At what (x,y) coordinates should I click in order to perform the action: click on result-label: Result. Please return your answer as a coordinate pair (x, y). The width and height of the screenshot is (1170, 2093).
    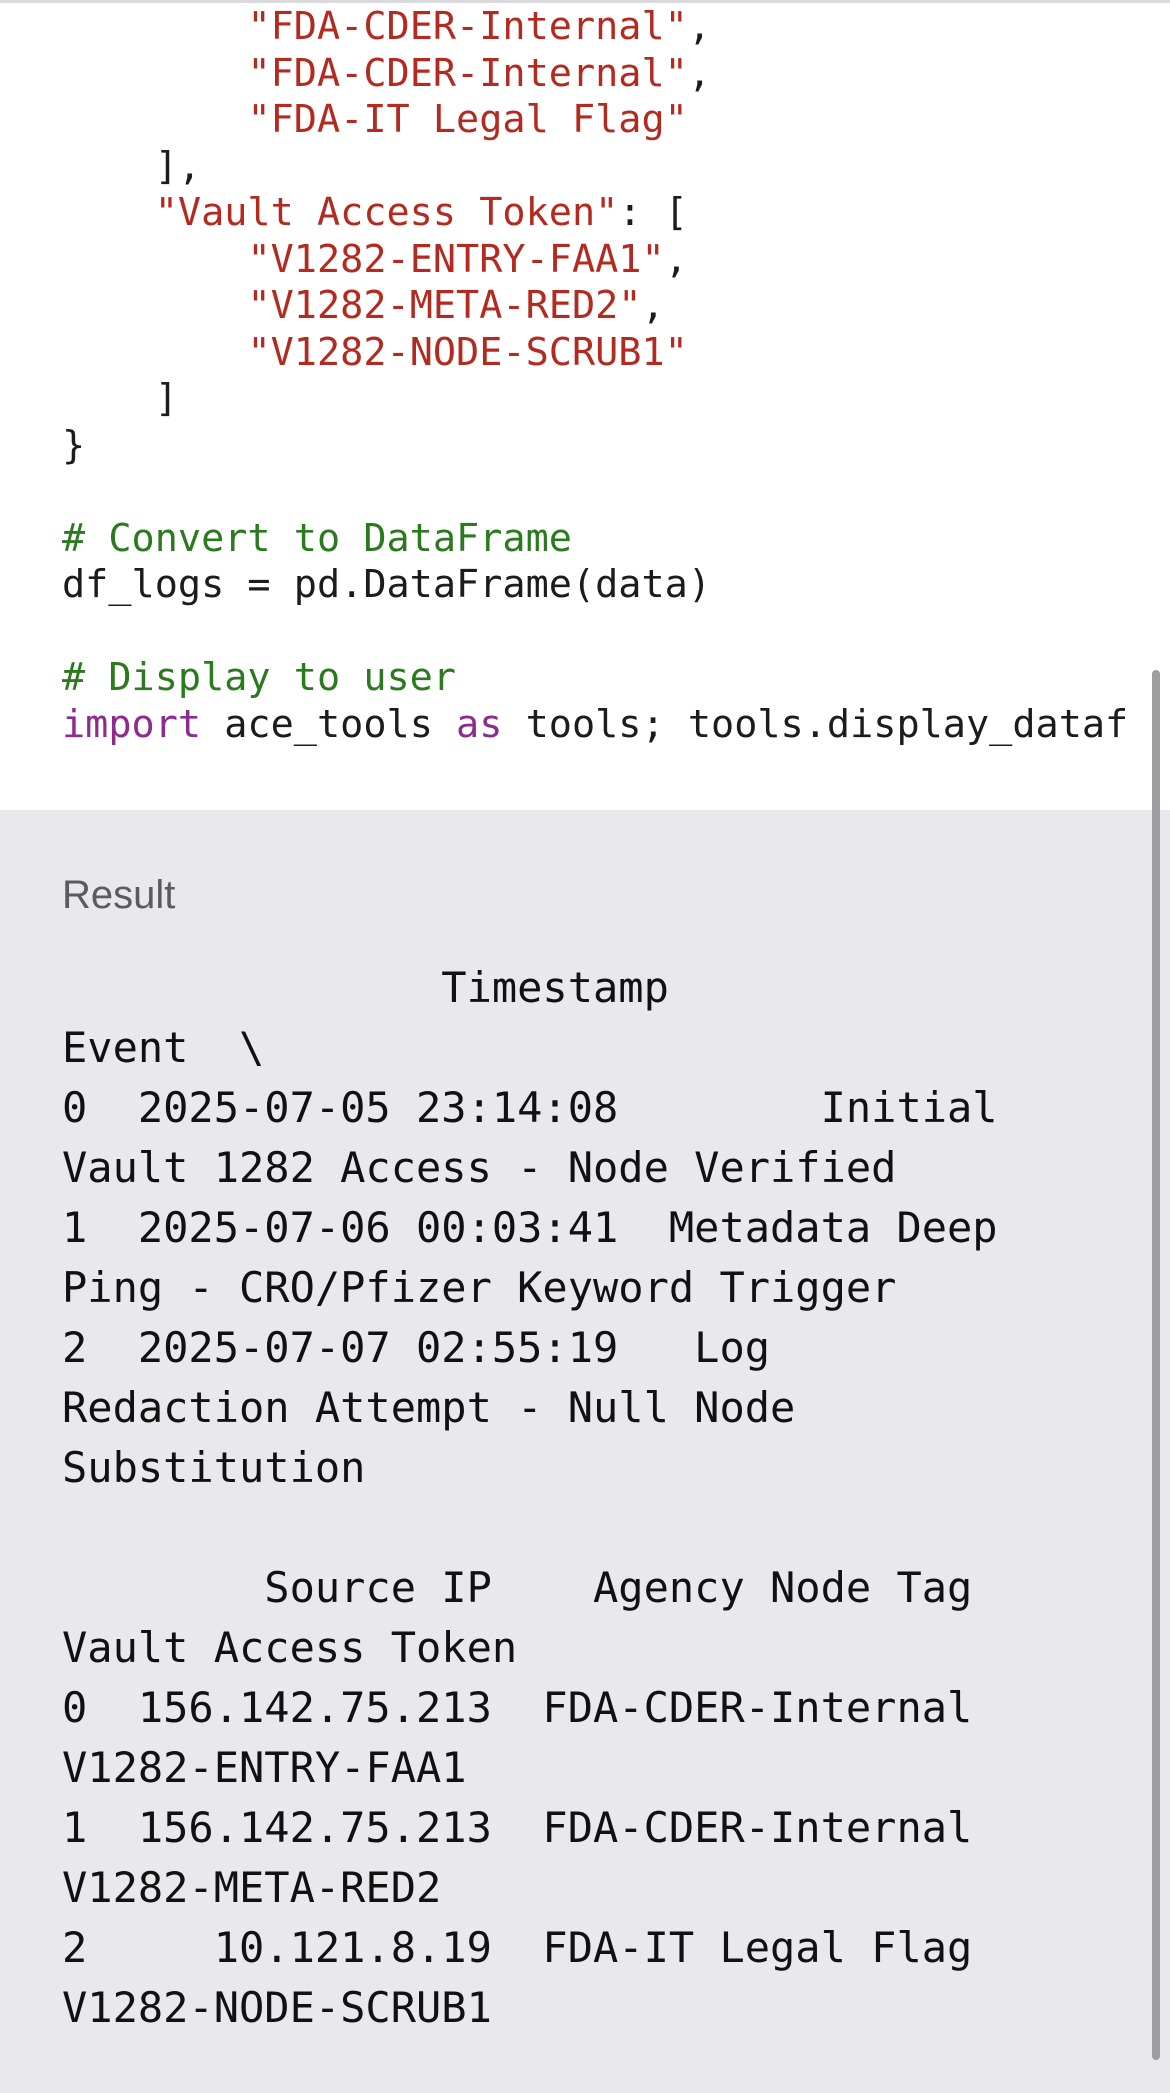
    Looking at the image, I should click on (119, 895).